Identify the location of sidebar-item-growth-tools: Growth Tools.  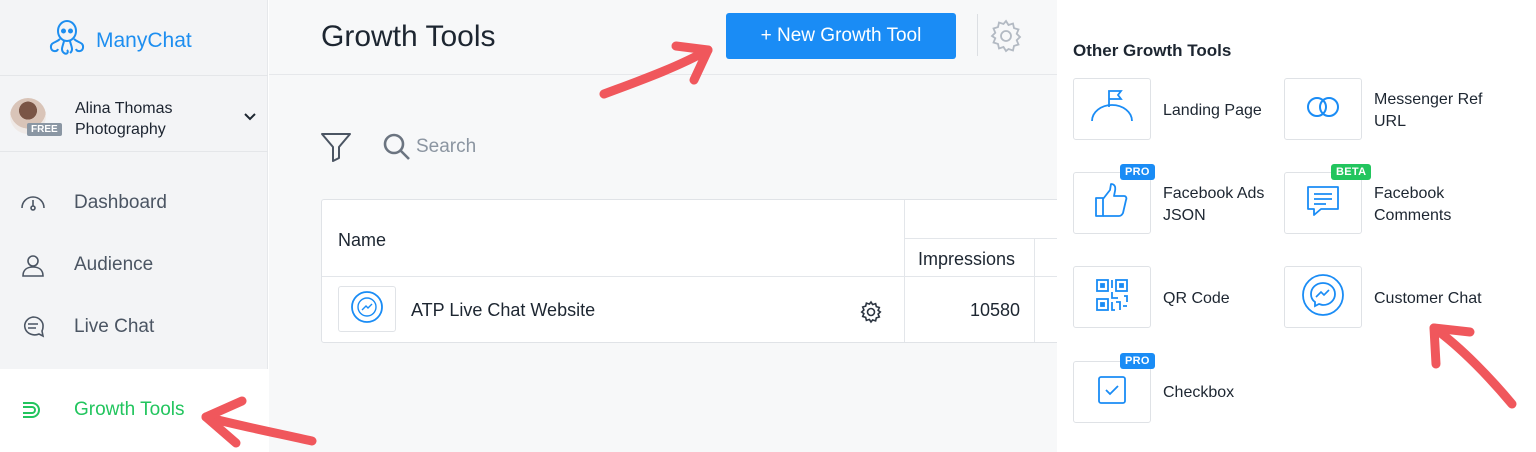
(134, 410).